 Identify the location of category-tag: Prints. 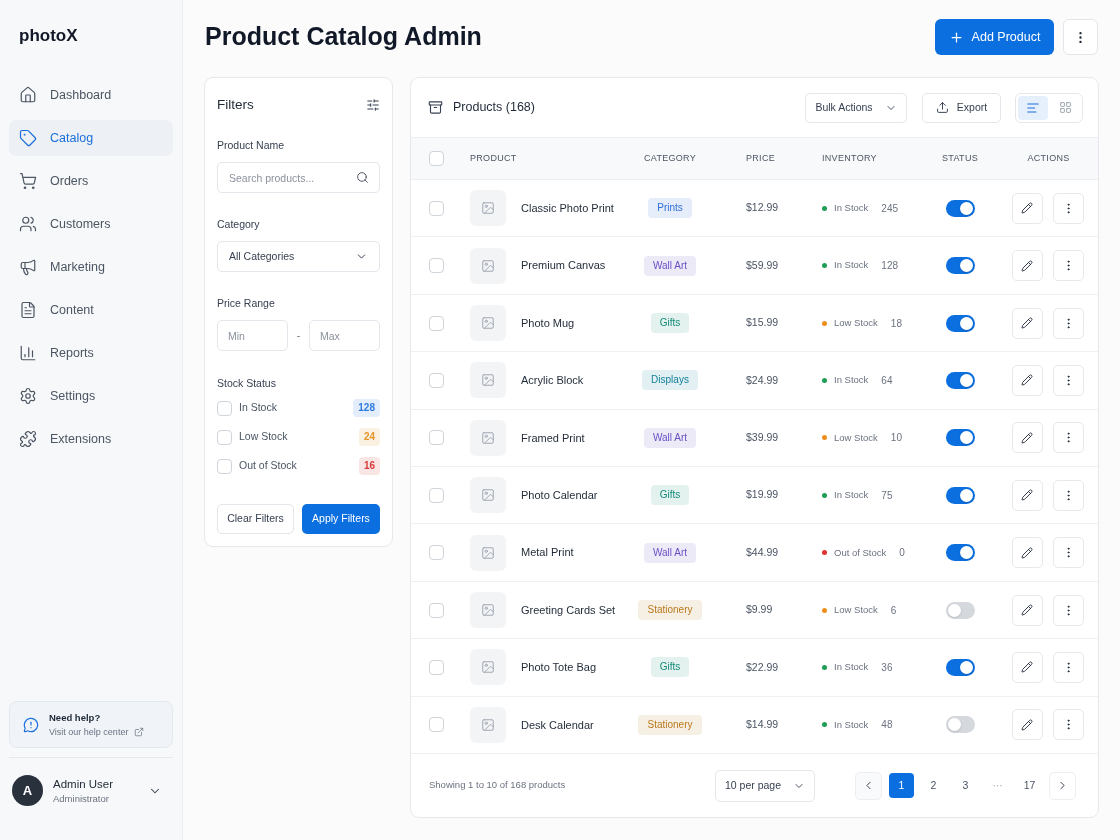
(670, 208).